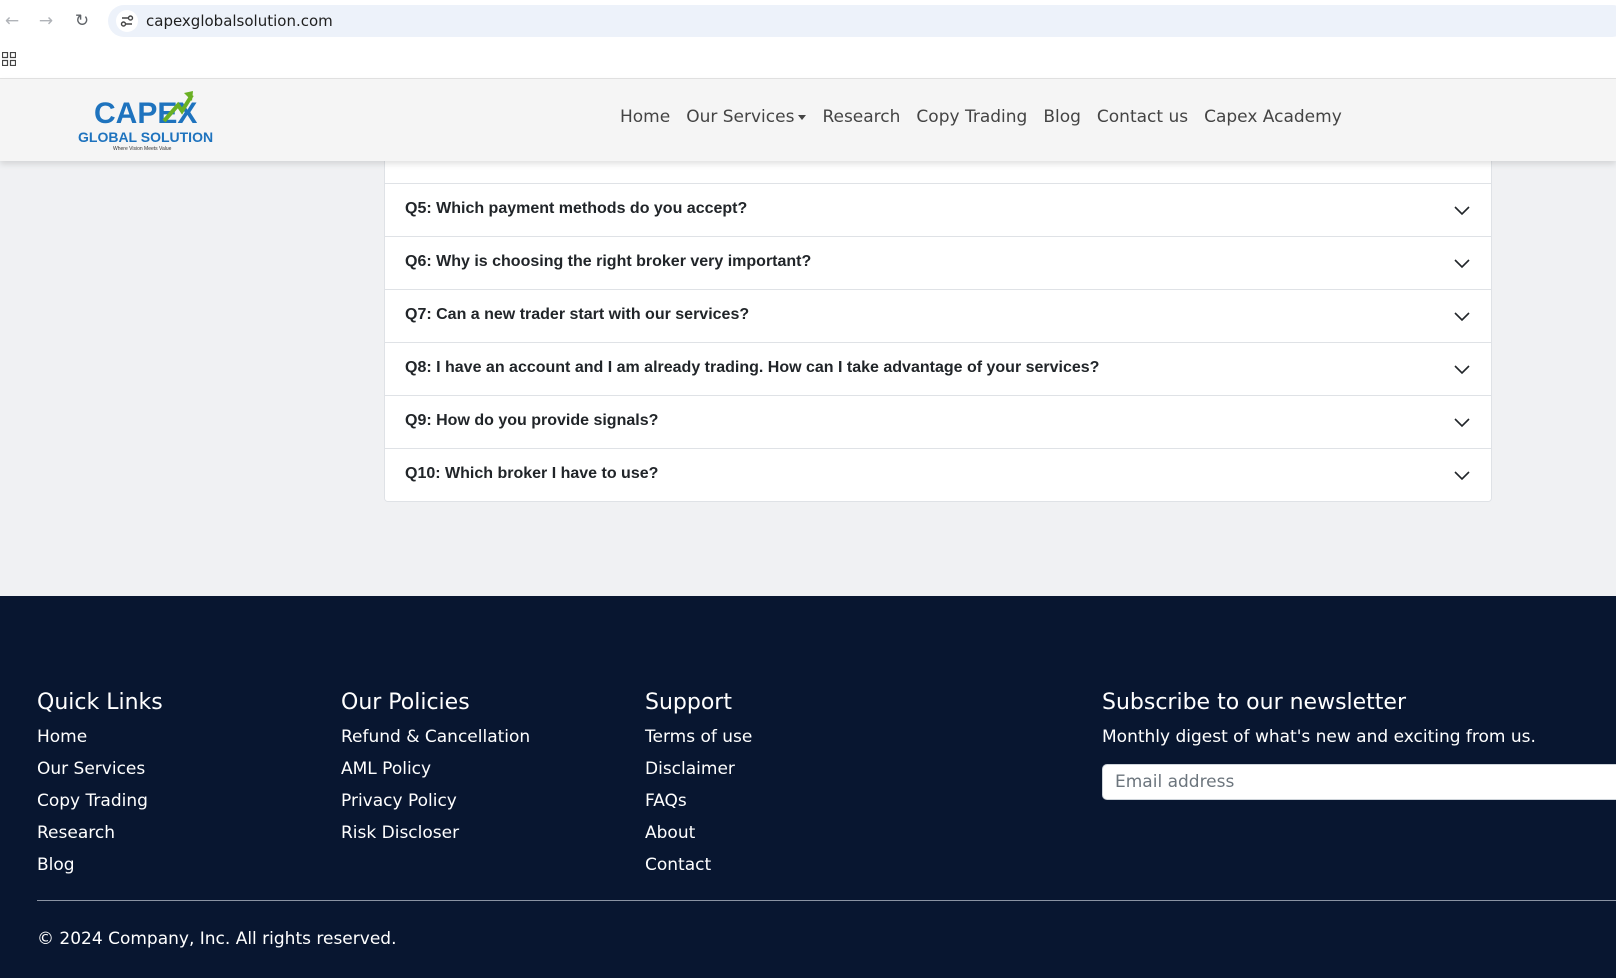 Image resolution: width=1616 pixels, height=978 pixels. Describe the element at coordinates (100, 807) in the screenshot. I see `footer-link-copy-trading: Copy Trading` at that location.